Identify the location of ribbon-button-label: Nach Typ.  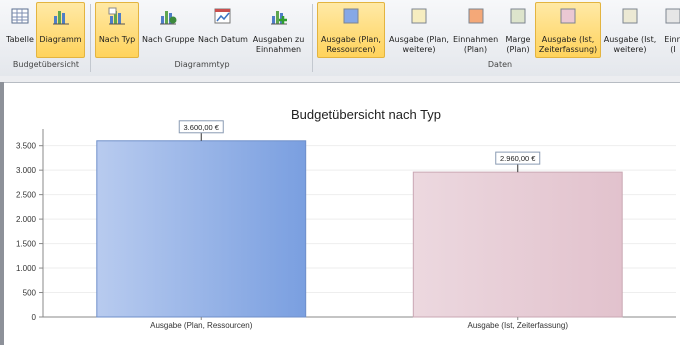
(117, 39).